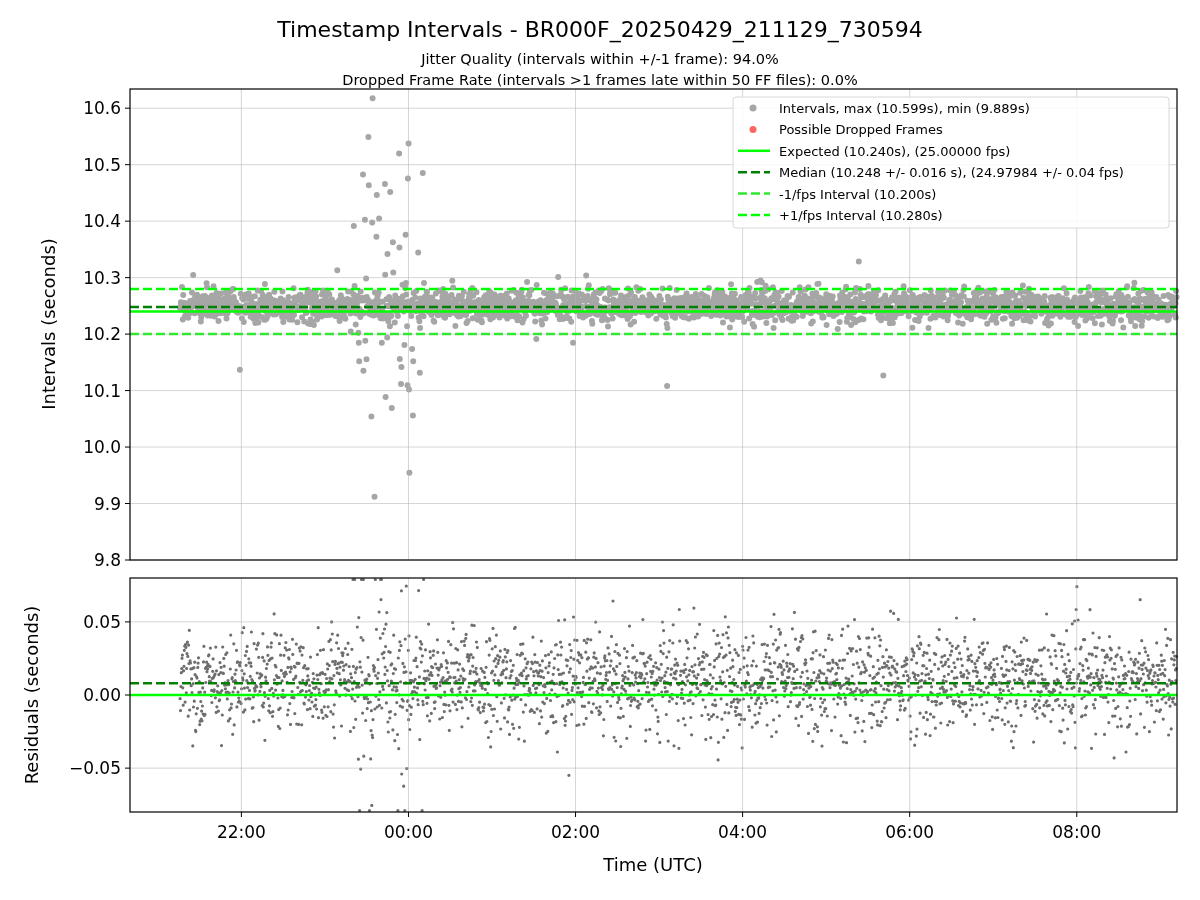 This screenshot has width=1200, height=900. Describe the element at coordinates (241, 832) in the screenshot. I see `x-tick-label: 22:00` at that location.